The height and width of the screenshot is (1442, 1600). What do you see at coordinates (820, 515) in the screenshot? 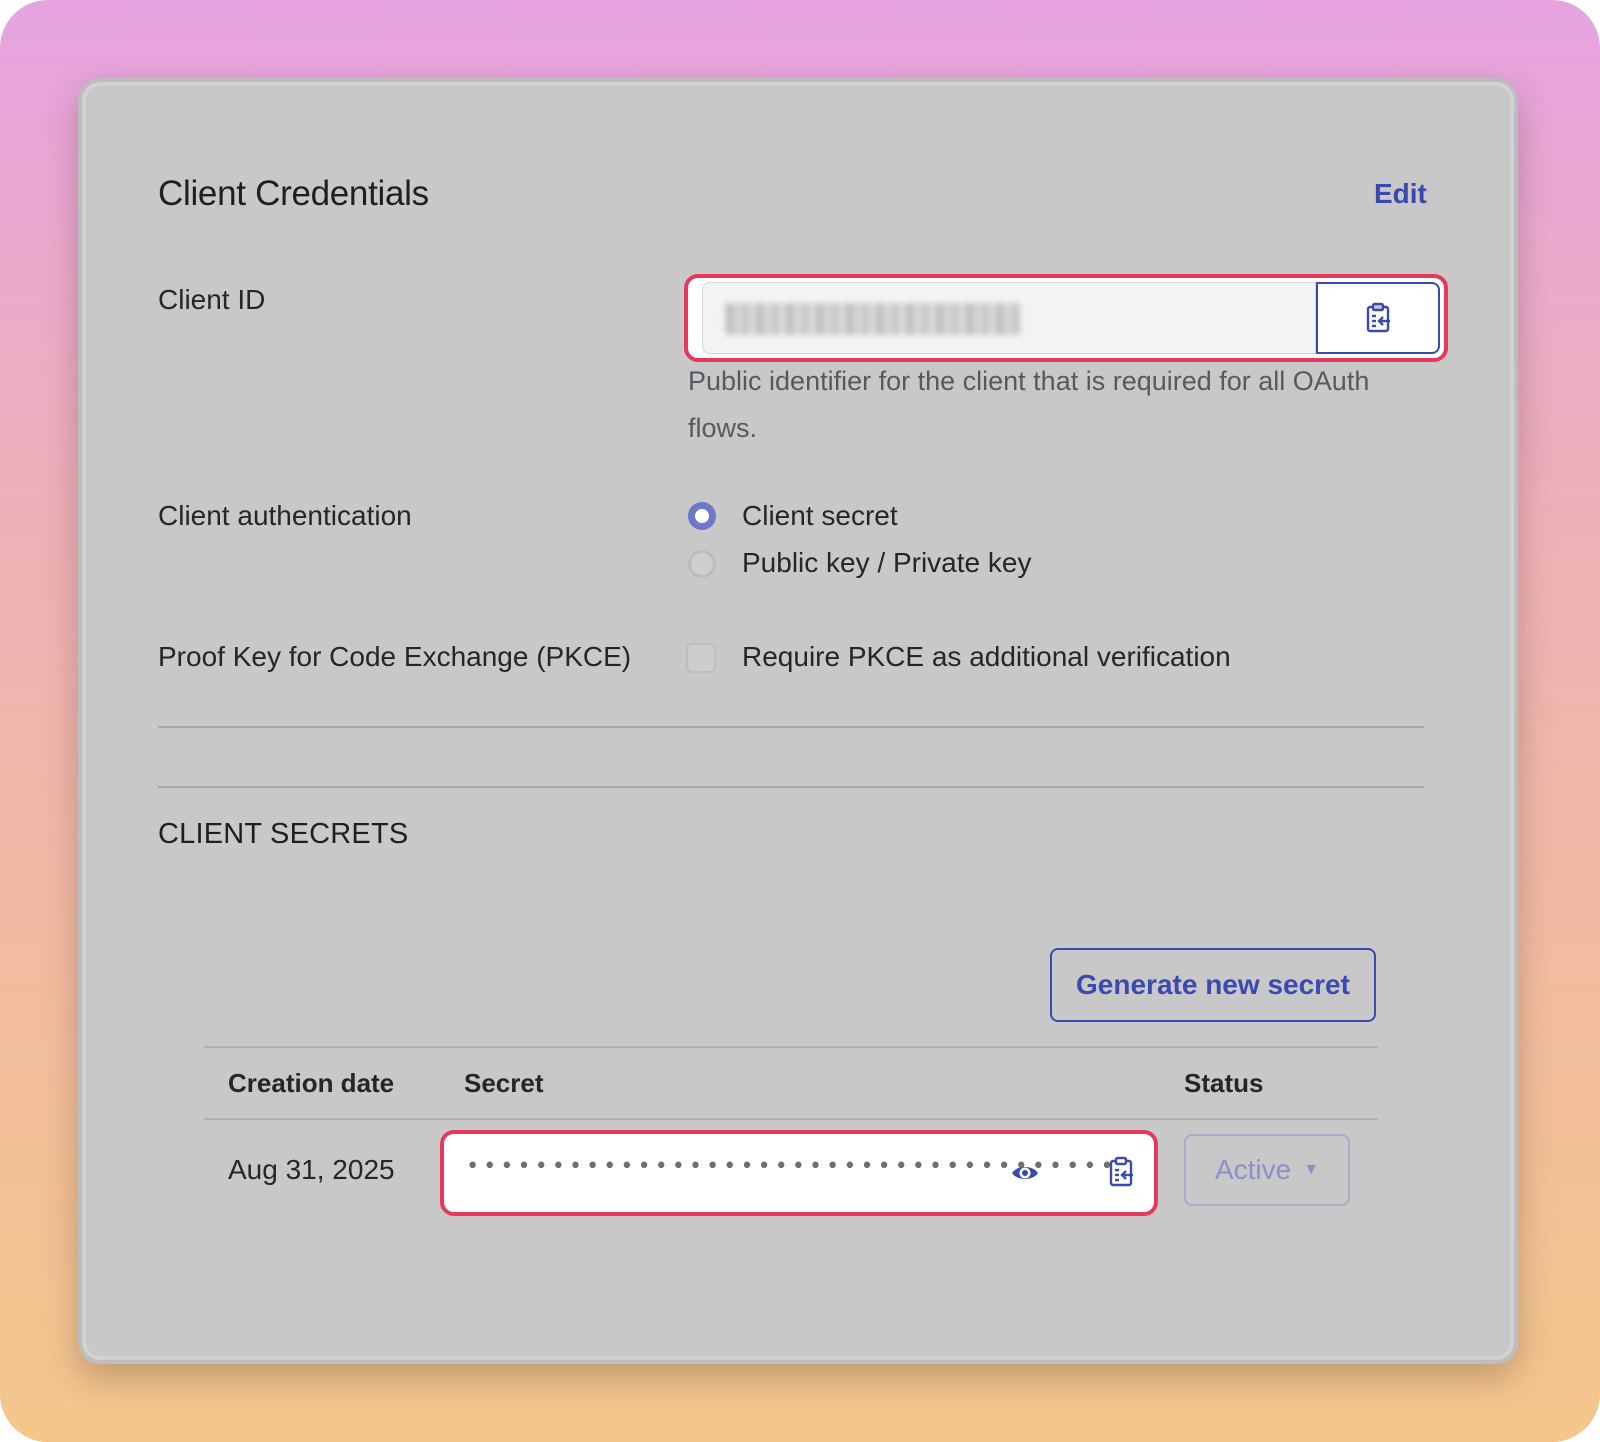
I see `radio-client-secret-label: Client secret` at bounding box center [820, 515].